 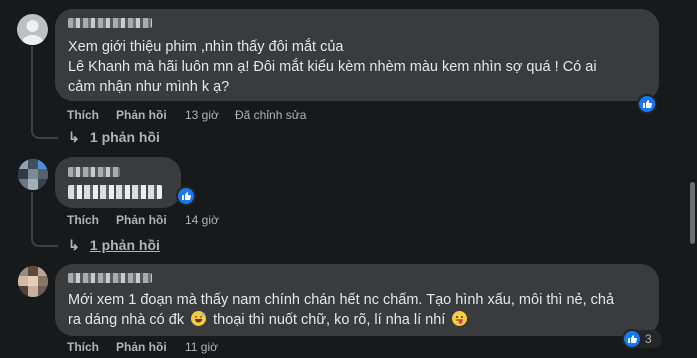 I want to click on tongue-emoji, so click(x=460, y=318).